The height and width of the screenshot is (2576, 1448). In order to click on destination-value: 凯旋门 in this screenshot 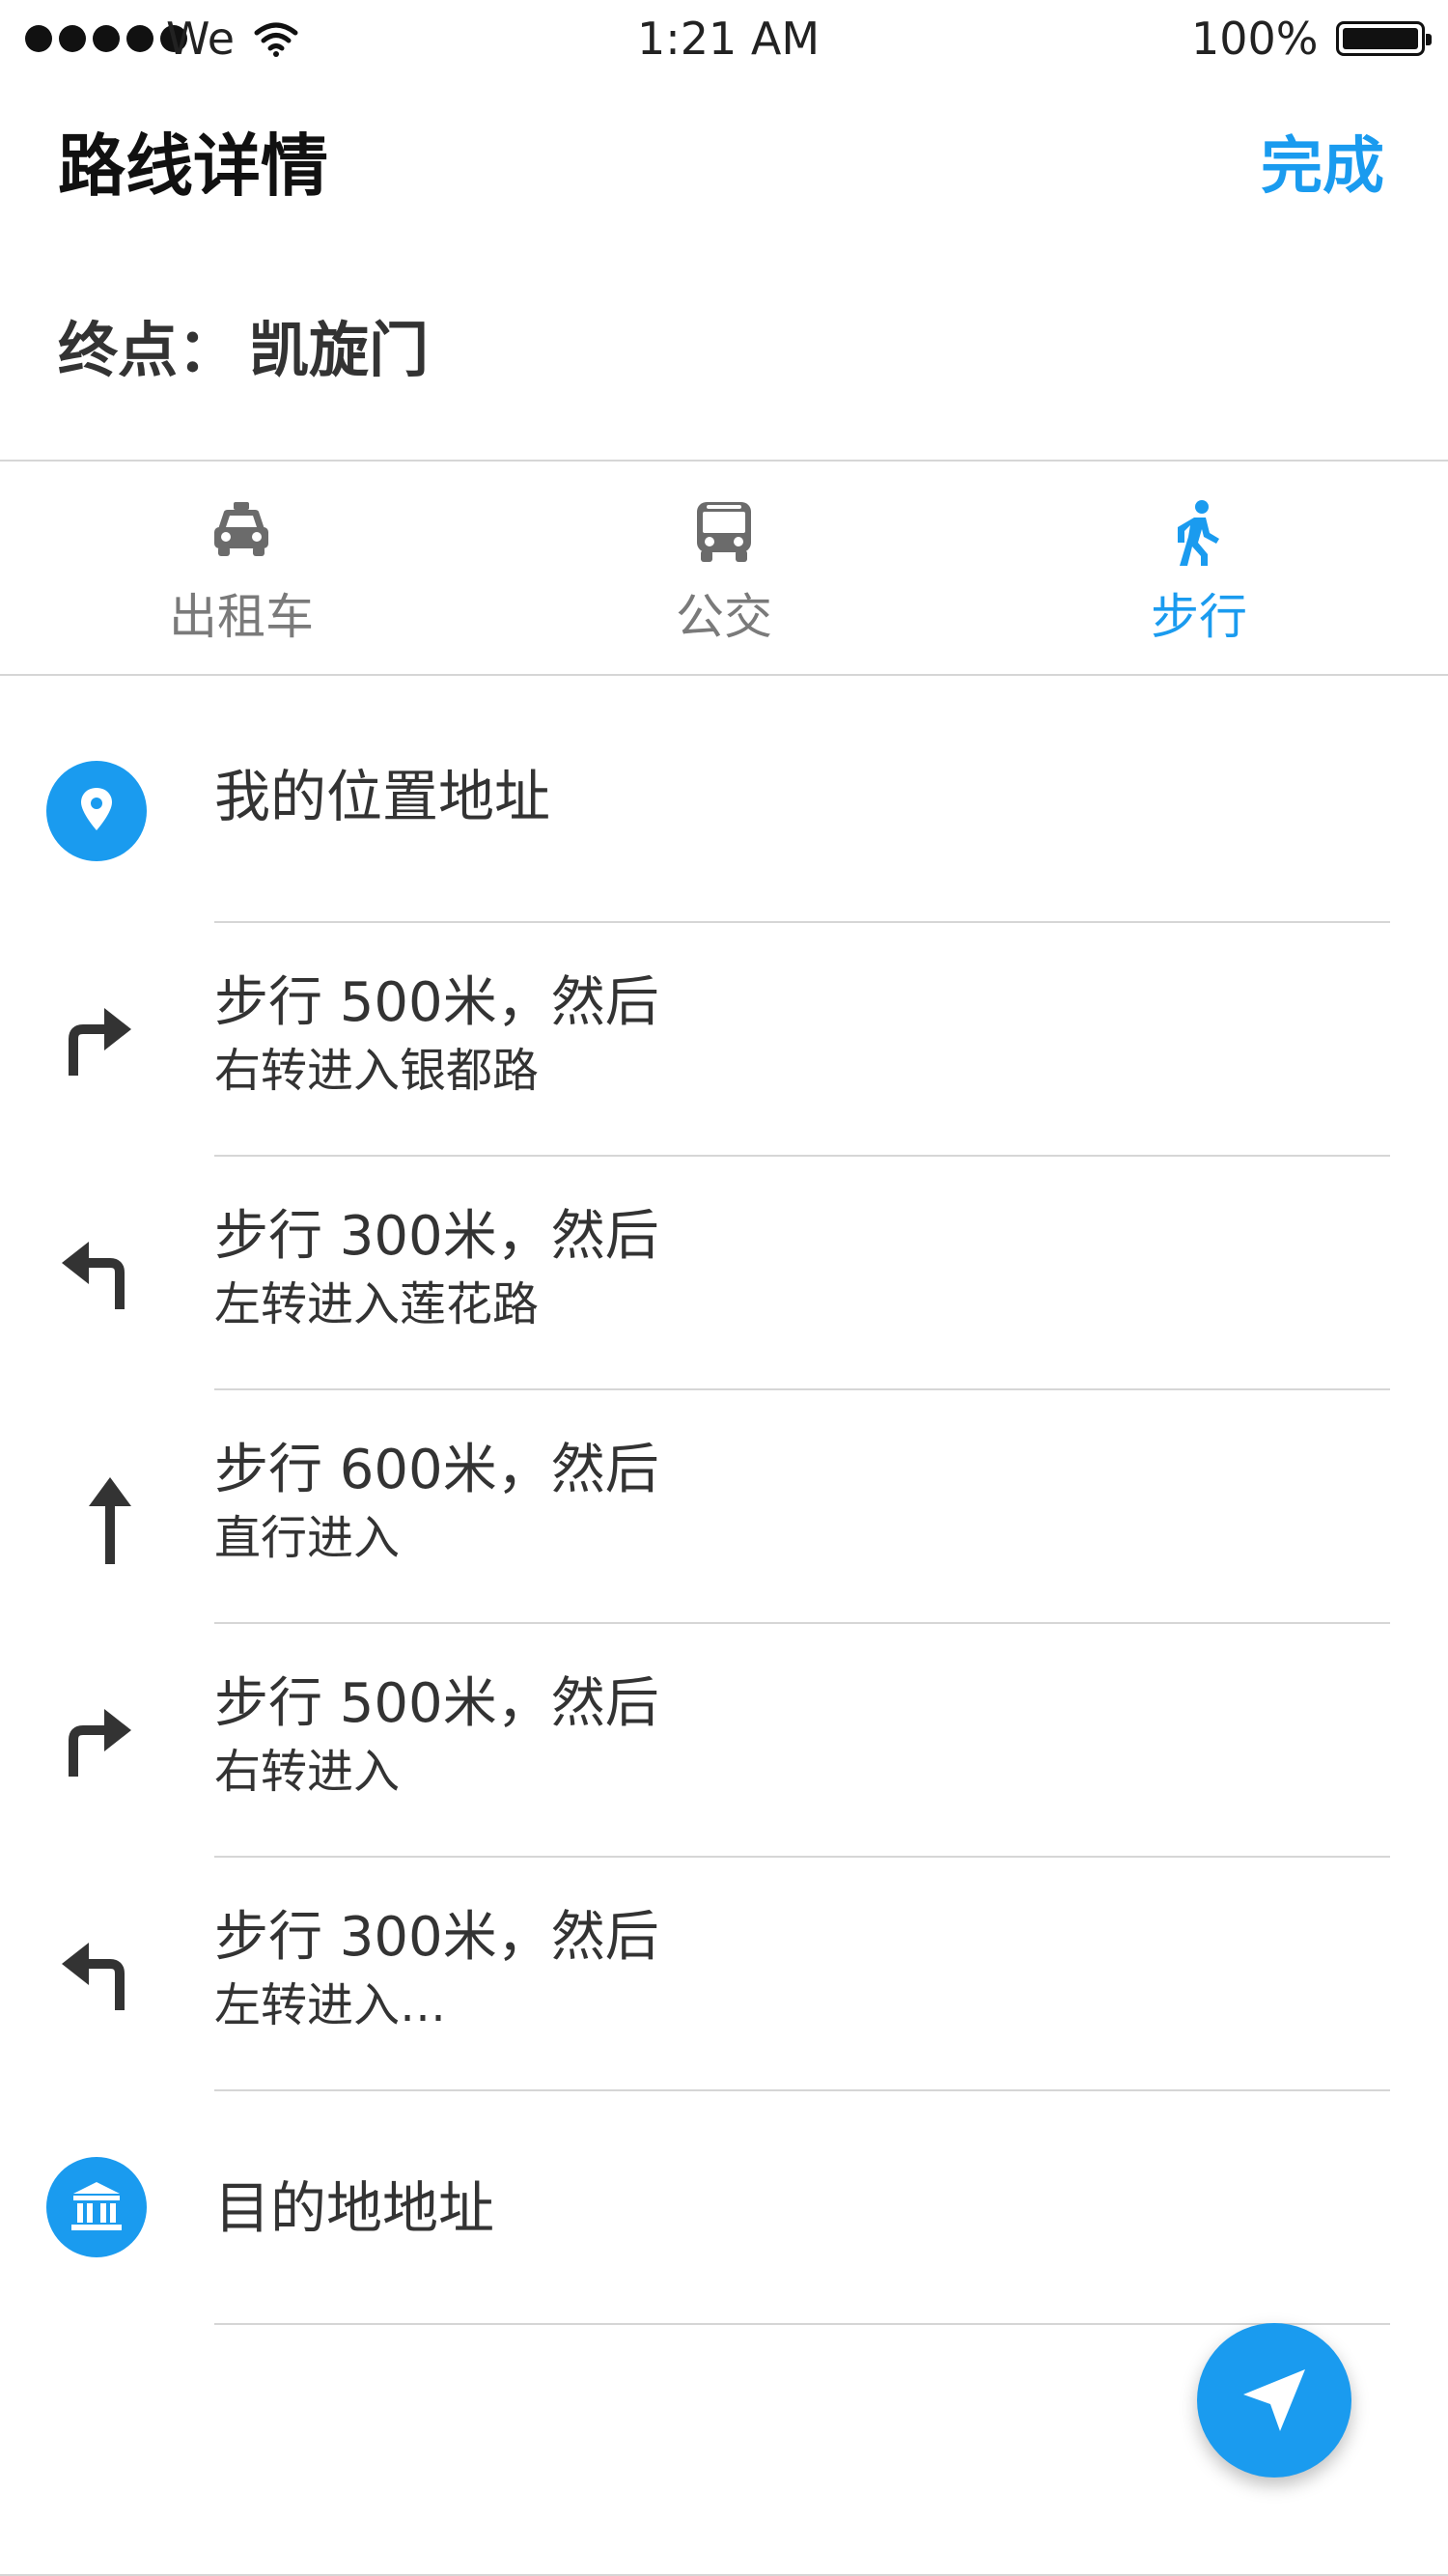, I will do `click(339, 350)`.